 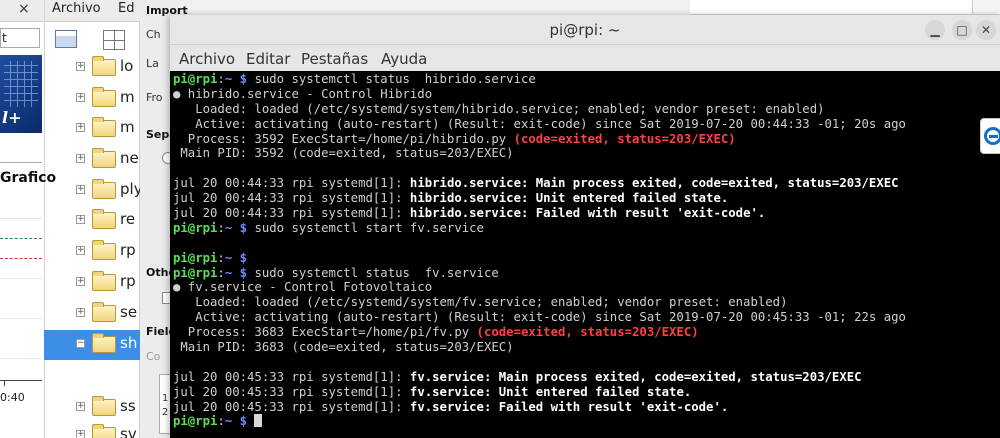 What do you see at coordinates (20, 38) in the screenshot?
I see `address-input: t` at bounding box center [20, 38].